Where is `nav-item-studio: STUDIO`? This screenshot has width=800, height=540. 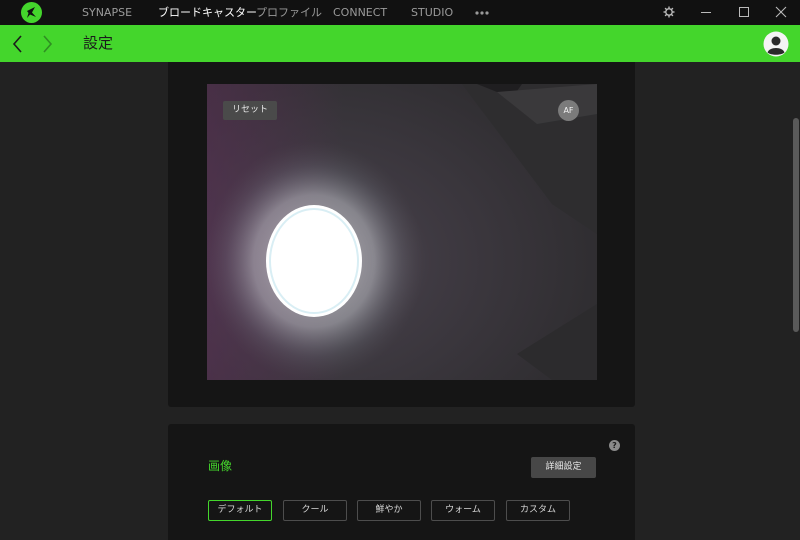 nav-item-studio: STUDIO is located at coordinates (432, 12).